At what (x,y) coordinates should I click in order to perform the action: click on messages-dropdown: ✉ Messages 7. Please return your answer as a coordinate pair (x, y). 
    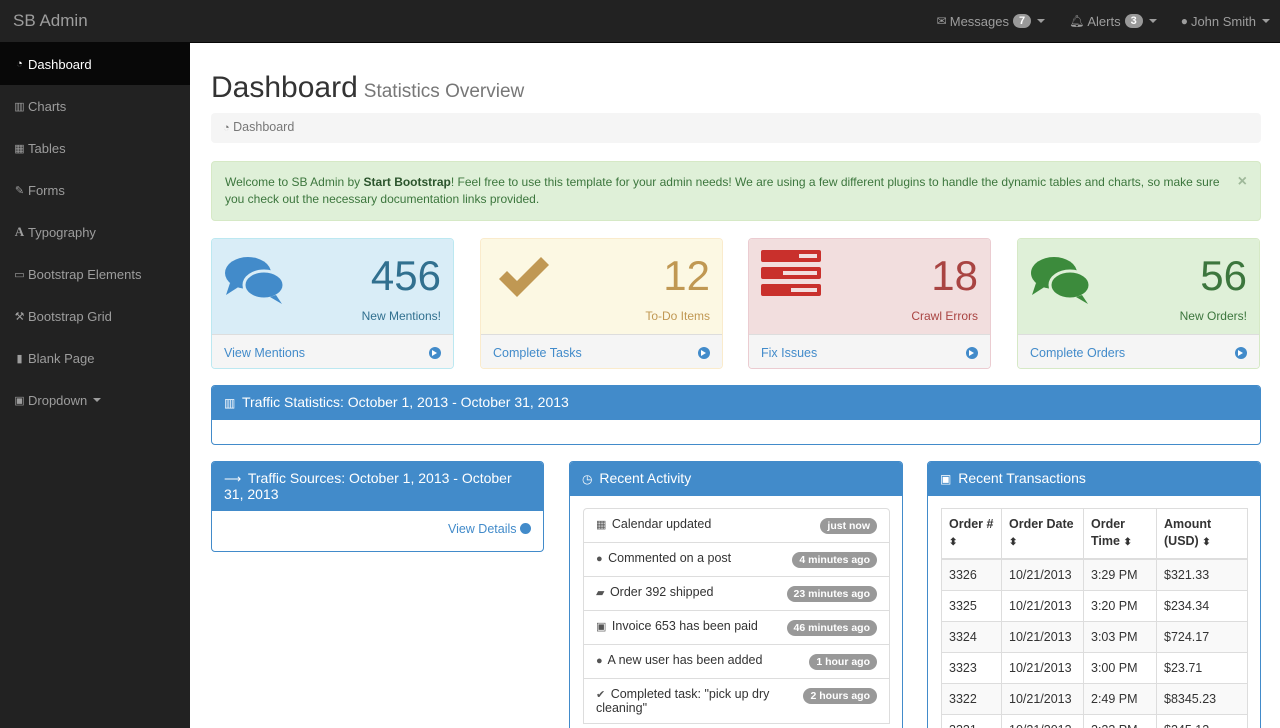
    Looking at the image, I should click on (991, 21).